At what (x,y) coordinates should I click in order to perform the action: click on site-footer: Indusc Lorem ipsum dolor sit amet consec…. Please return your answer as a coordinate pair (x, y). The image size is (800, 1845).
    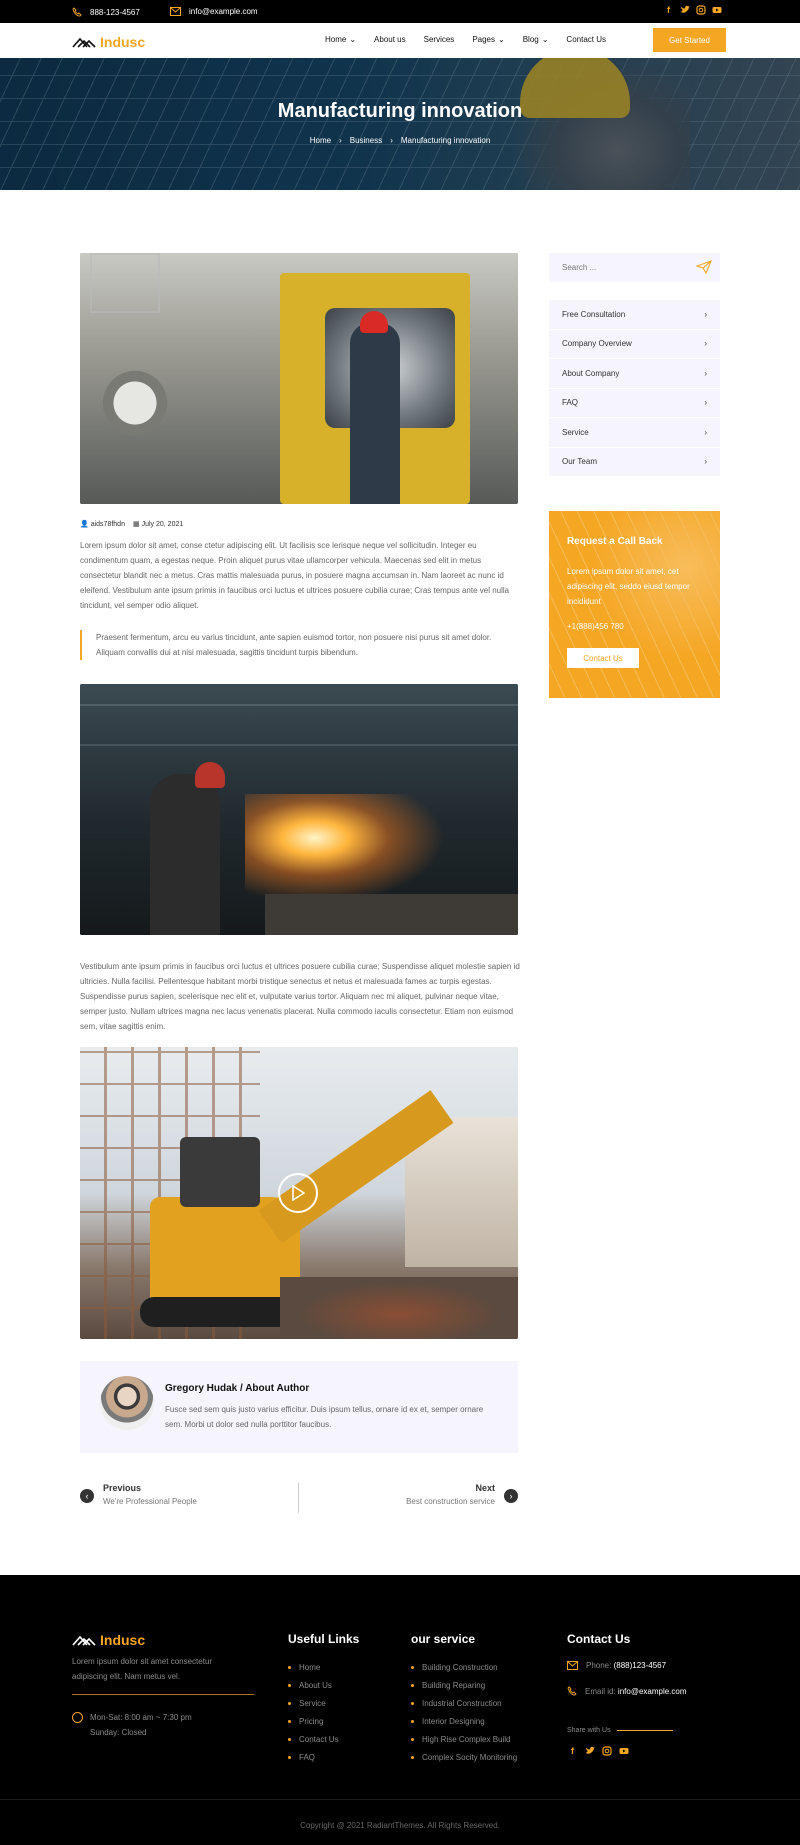
    Looking at the image, I should click on (400, 1710).